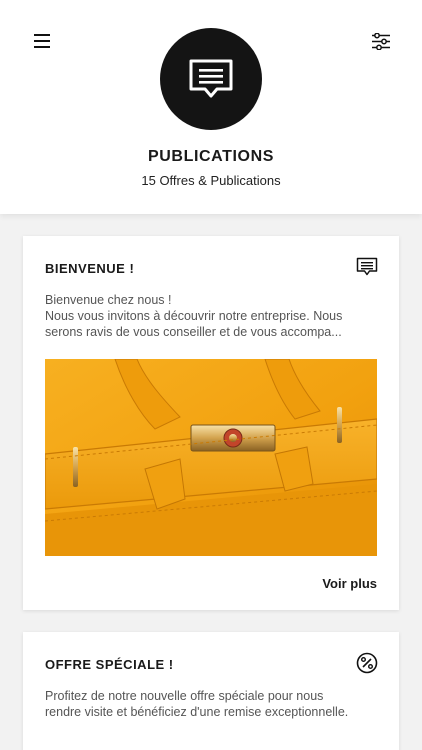 Image resolution: width=422 pixels, height=750 pixels. Describe the element at coordinates (210, 156) in the screenshot. I see `page-title: PUBLICATIONS` at that location.